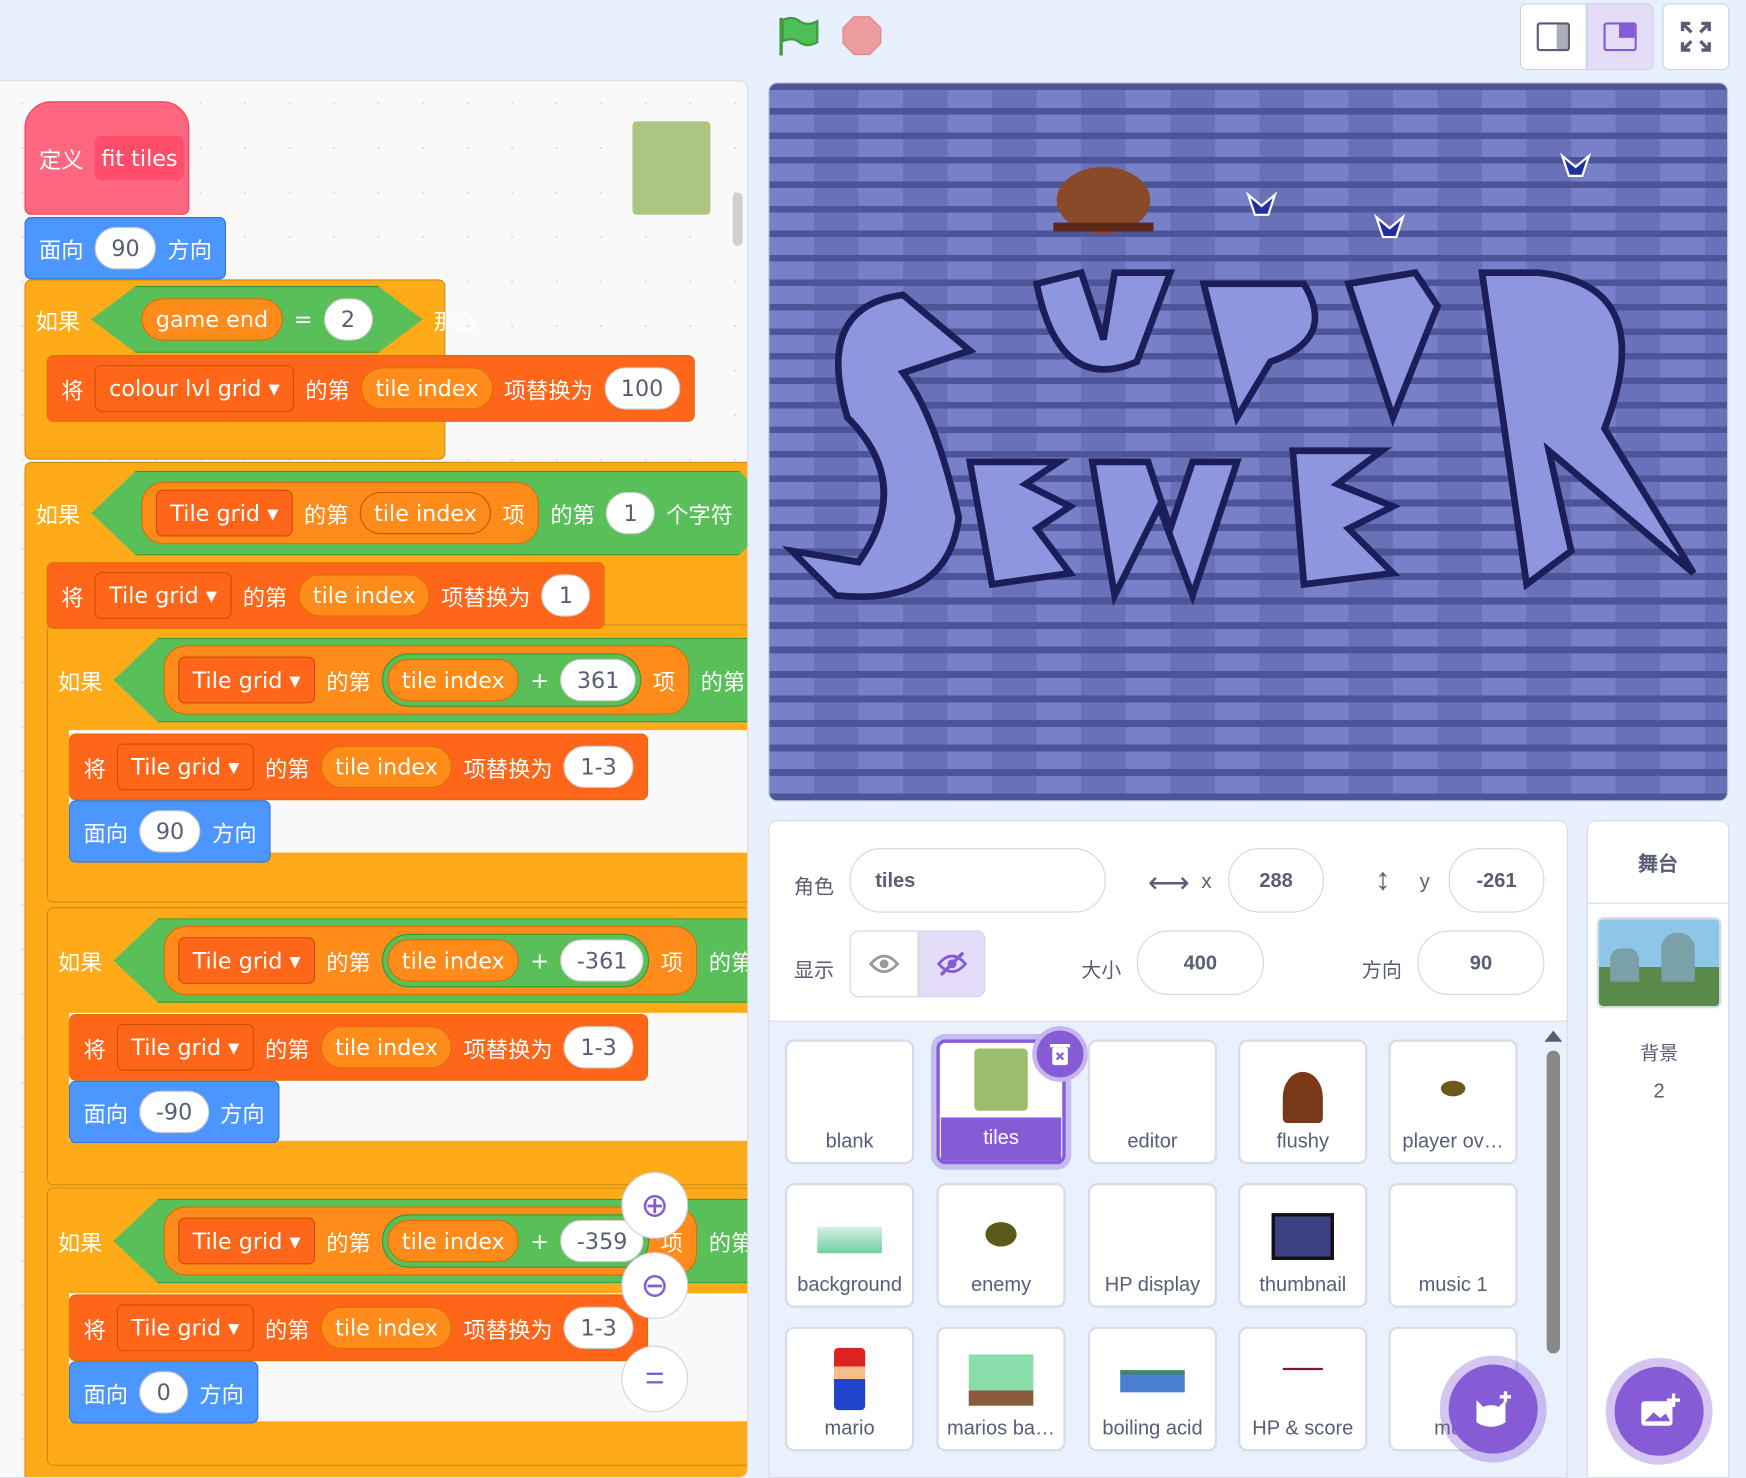  What do you see at coordinates (325, 595) in the screenshot?
I see `replace-item-block: 将 Tile grid 的第 tile index 项替换为 1` at bounding box center [325, 595].